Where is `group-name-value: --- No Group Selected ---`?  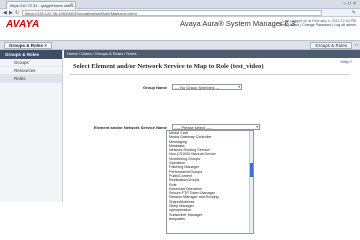
group-name-value: --- No Group Selected --- is located at coordinates (197, 87).